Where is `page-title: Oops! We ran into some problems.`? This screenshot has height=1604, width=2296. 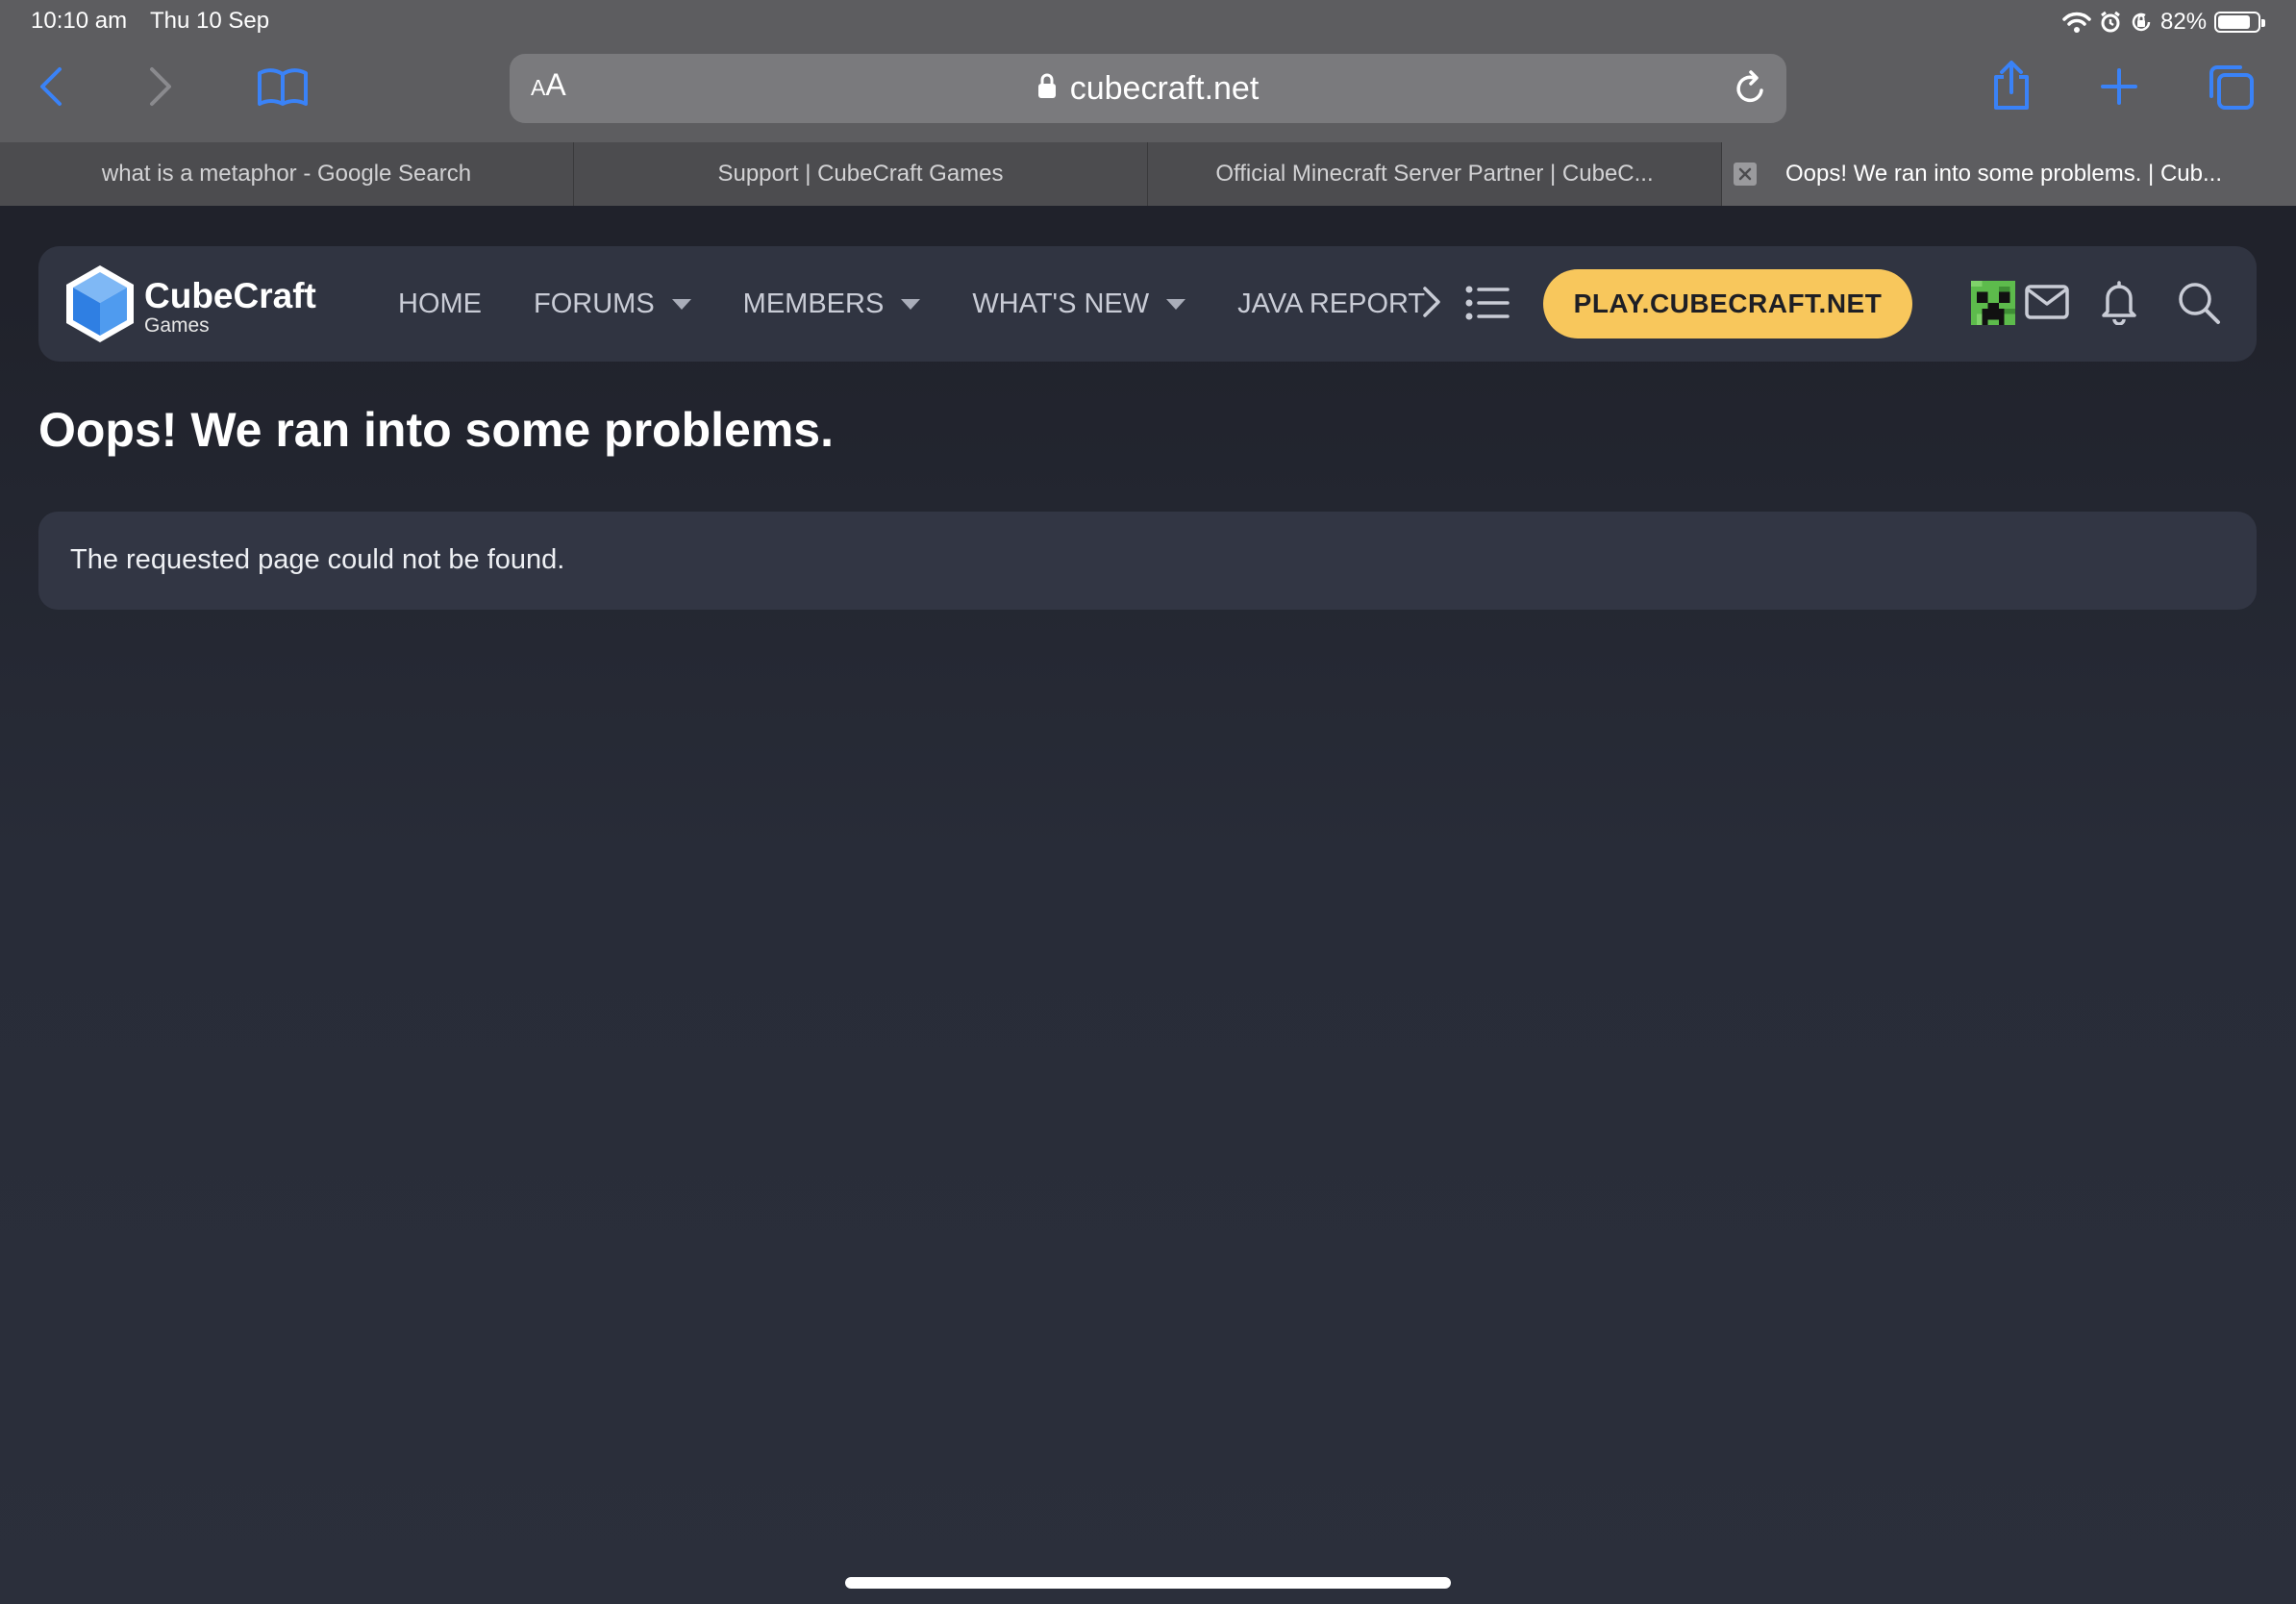
page-title: Oops! We ran into some problems. is located at coordinates (436, 430).